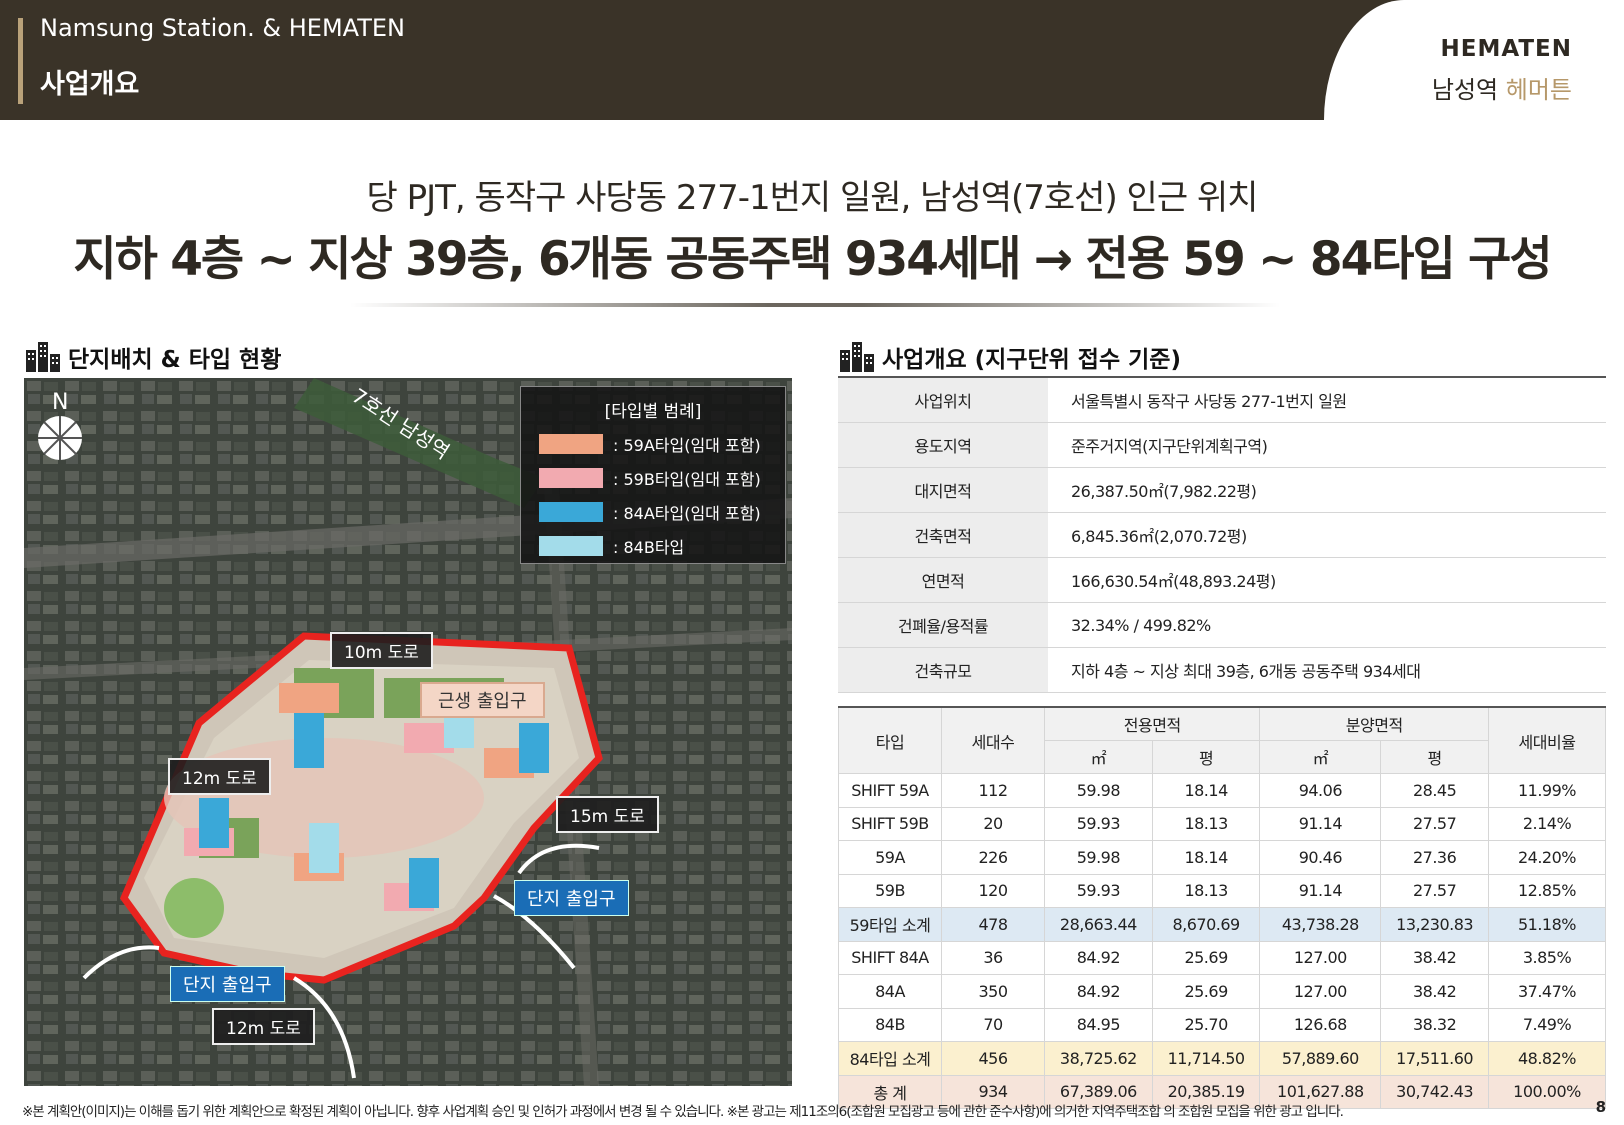  Describe the element at coordinates (890, 924) in the screenshot. I see `table-cell: 59타입 소계` at that location.